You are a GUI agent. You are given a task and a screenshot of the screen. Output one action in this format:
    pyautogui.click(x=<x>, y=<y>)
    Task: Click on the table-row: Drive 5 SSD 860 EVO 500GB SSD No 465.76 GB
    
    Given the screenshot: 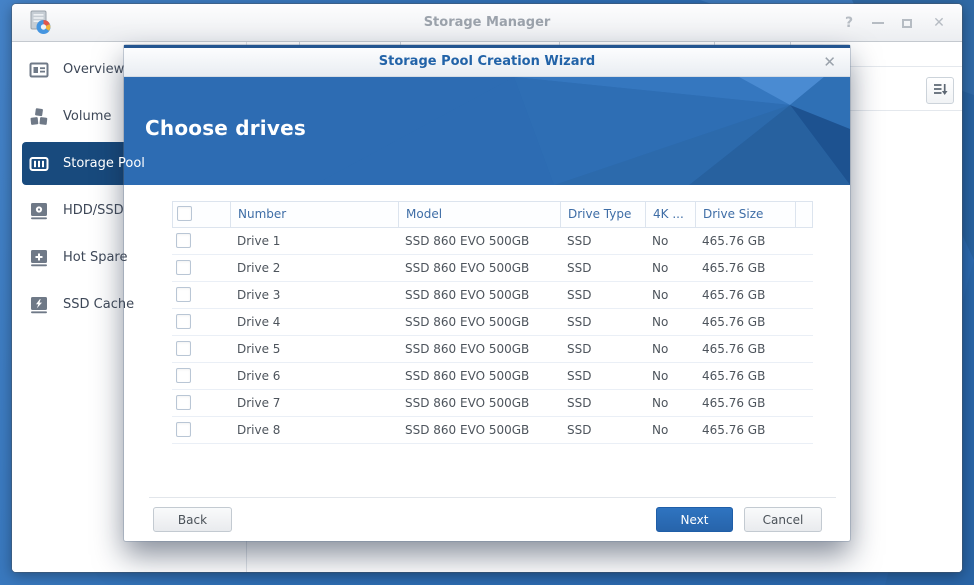 What is the action you would take?
    pyautogui.click(x=492, y=349)
    